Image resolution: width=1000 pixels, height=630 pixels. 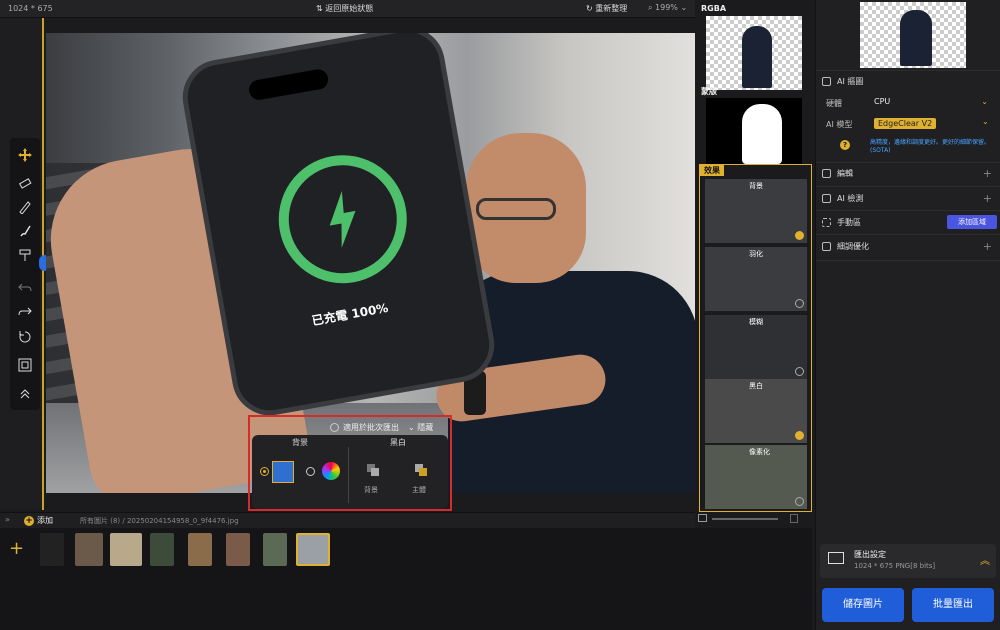 What do you see at coordinates (863, 605) in the screenshot?
I see `save-image-button: 儲存圖片` at bounding box center [863, 605].